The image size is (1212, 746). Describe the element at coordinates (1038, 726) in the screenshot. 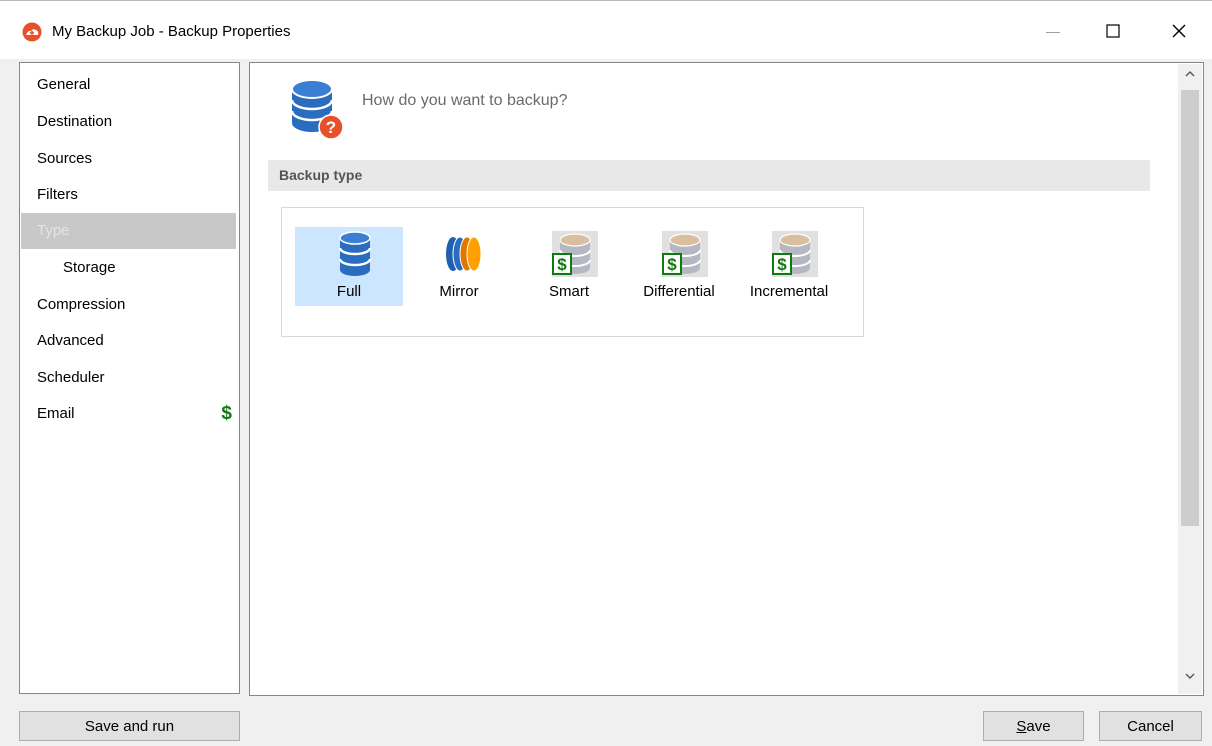

I see `save-label-rest: ave` at that location.